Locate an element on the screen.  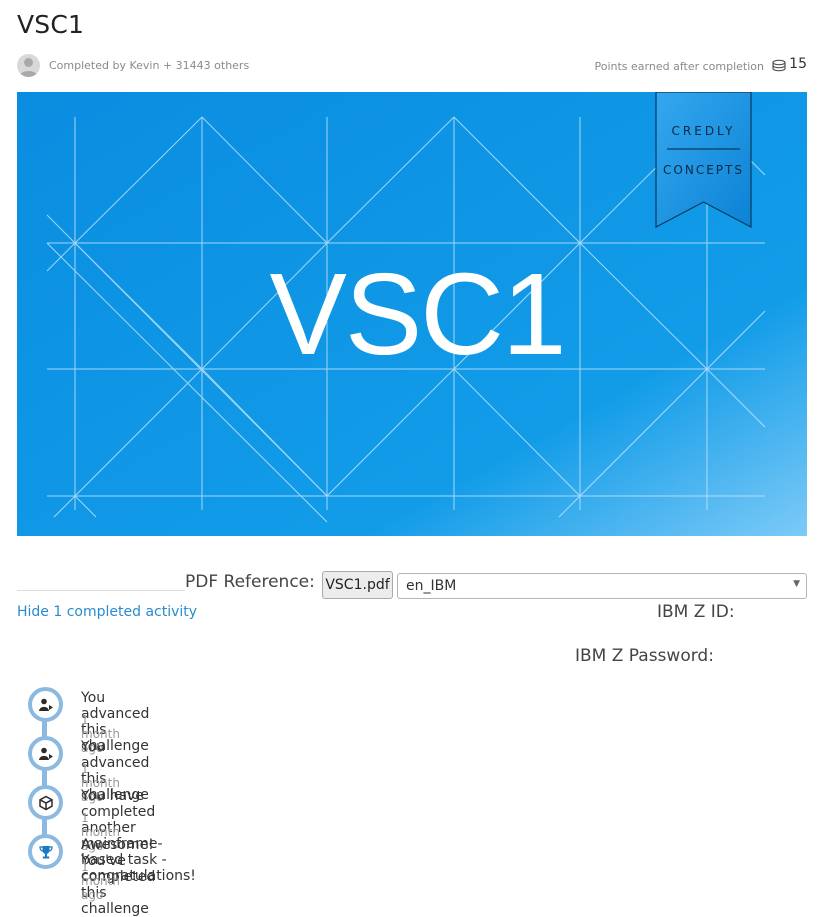
points-label: Points earned after completion is located at coordinates (679, 66).